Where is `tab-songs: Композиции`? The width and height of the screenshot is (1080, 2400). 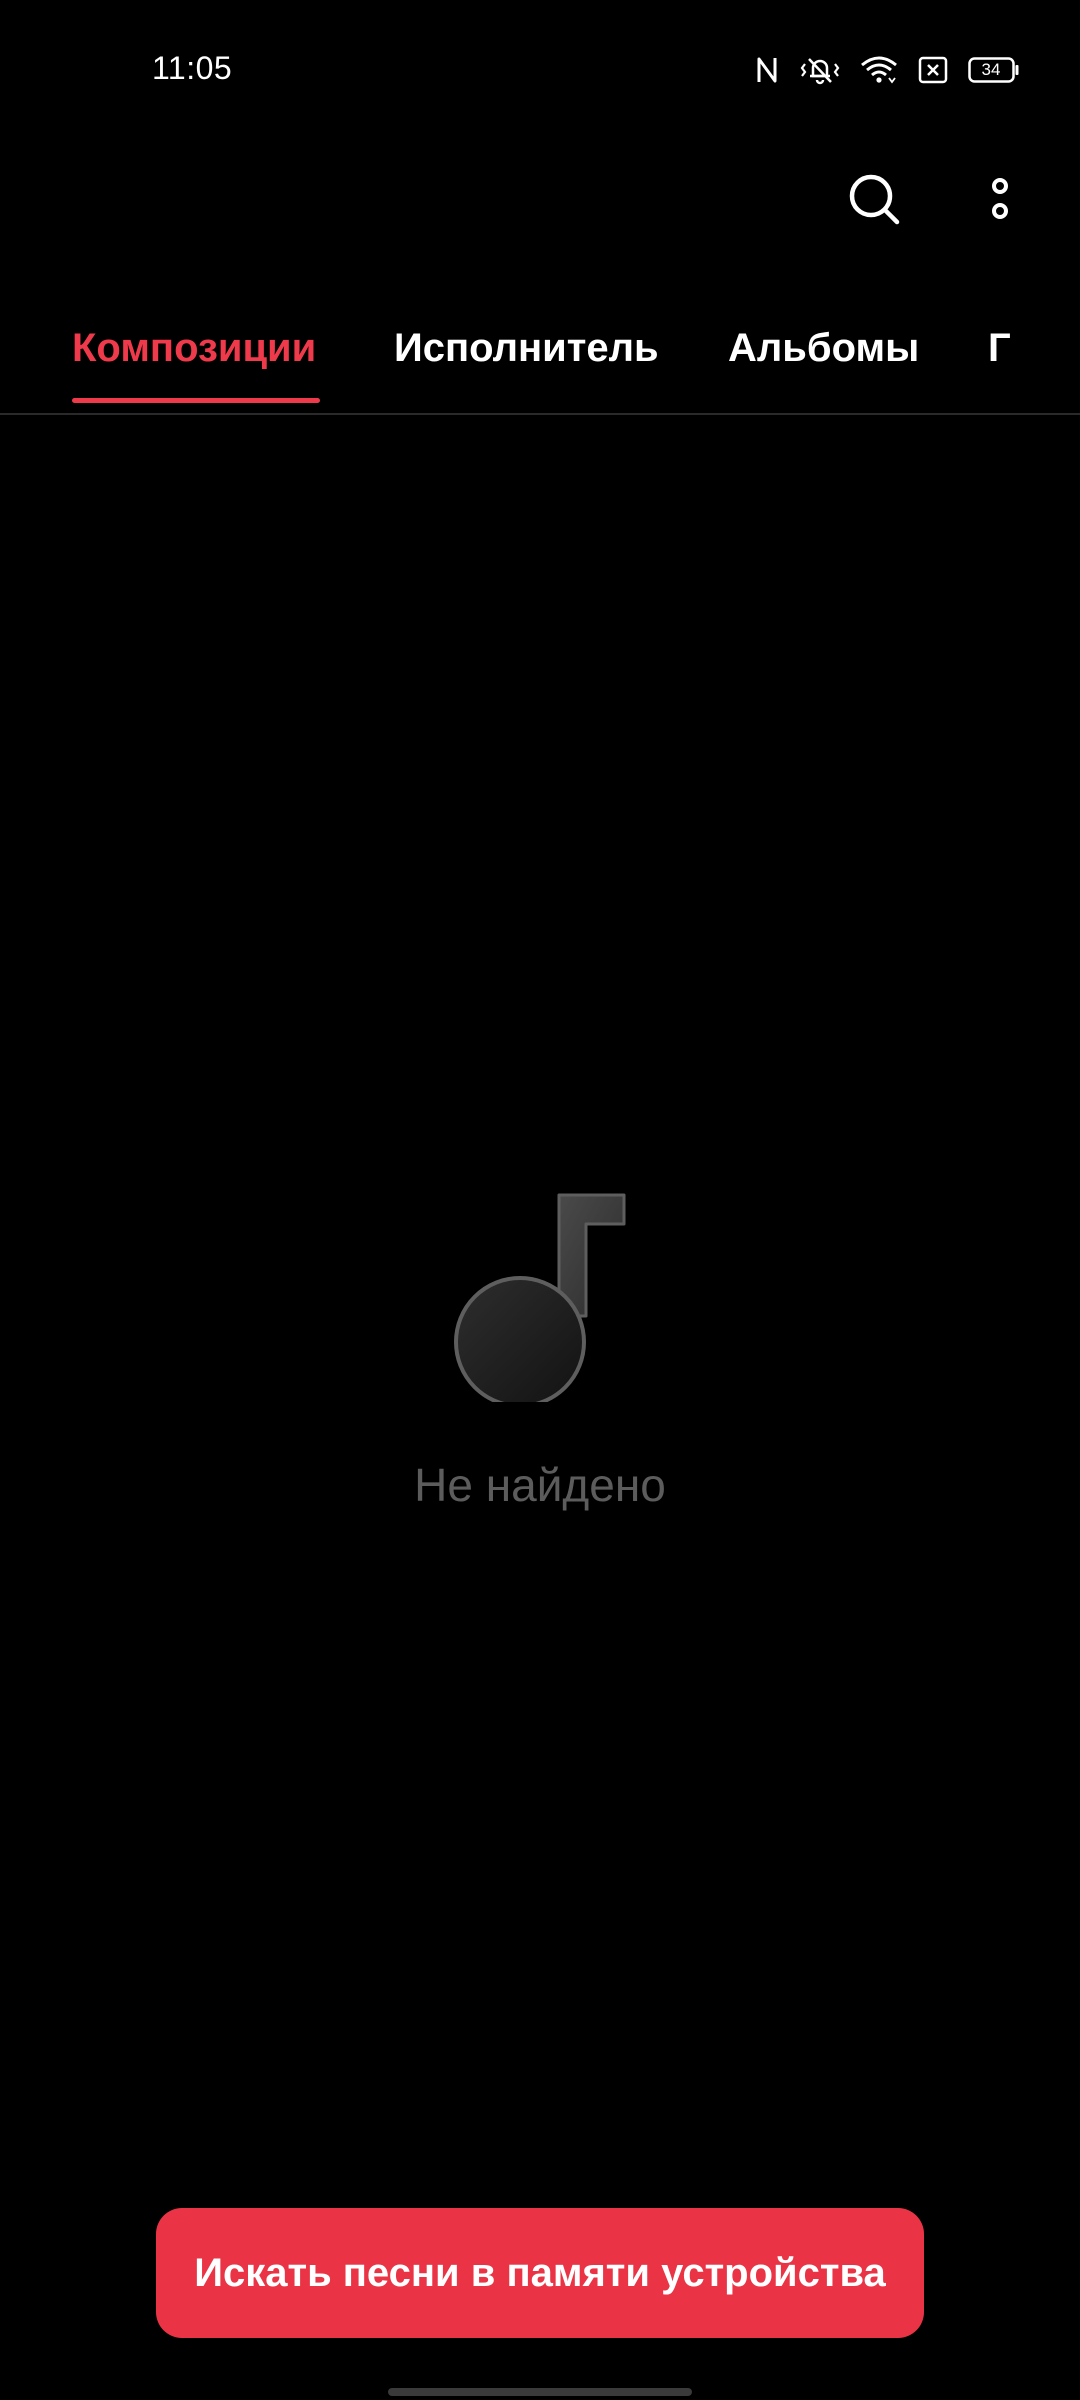 tab-songs: Композиции is located at coordinates (194, 348).